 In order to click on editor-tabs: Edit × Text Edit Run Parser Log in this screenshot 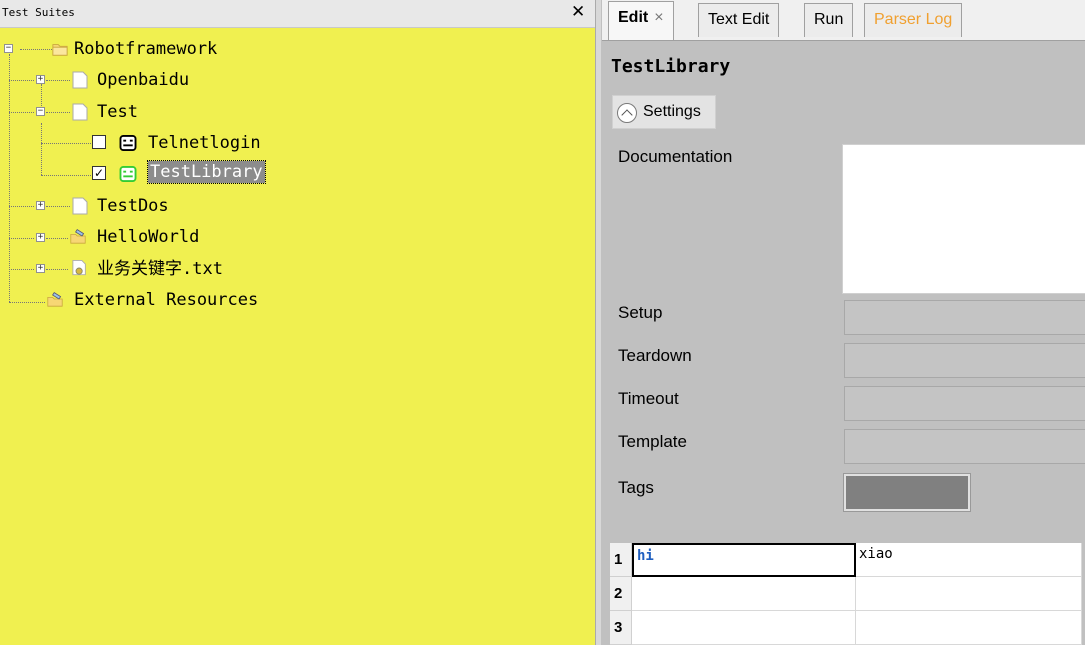, I will do `click(843, 20)`.